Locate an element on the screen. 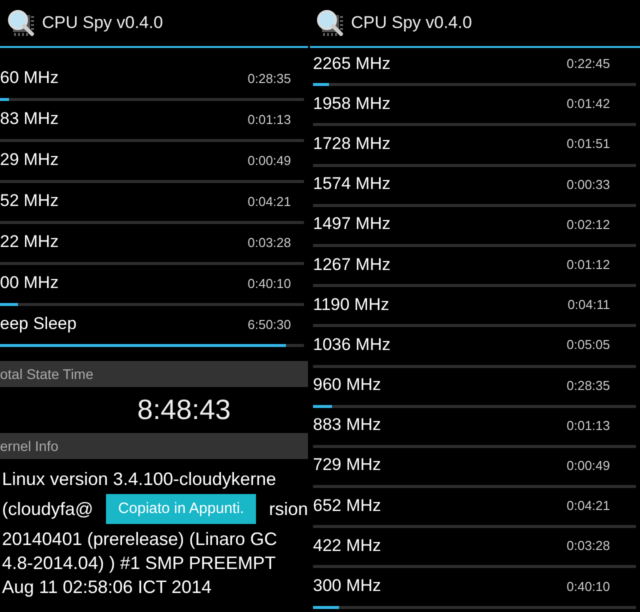  frequency-label: 22 MHz is located at coordinates (29, 242).